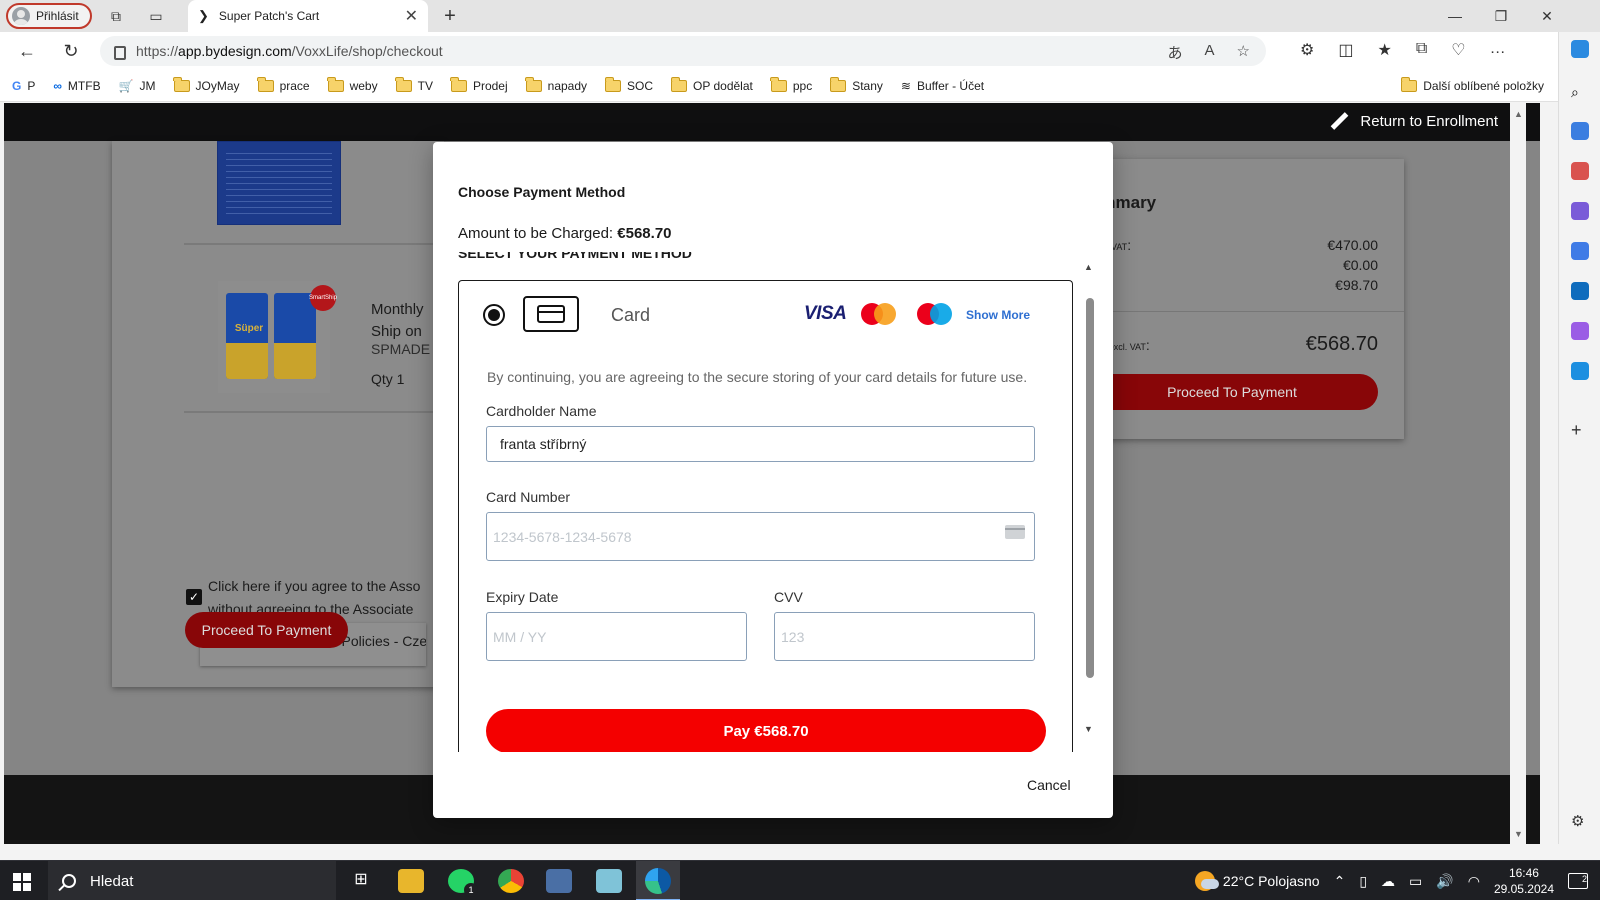  Describe the element at coordinates (1580, 821) in the screenshot. I see `sidebar-settings-icon: ⚙` at that location.